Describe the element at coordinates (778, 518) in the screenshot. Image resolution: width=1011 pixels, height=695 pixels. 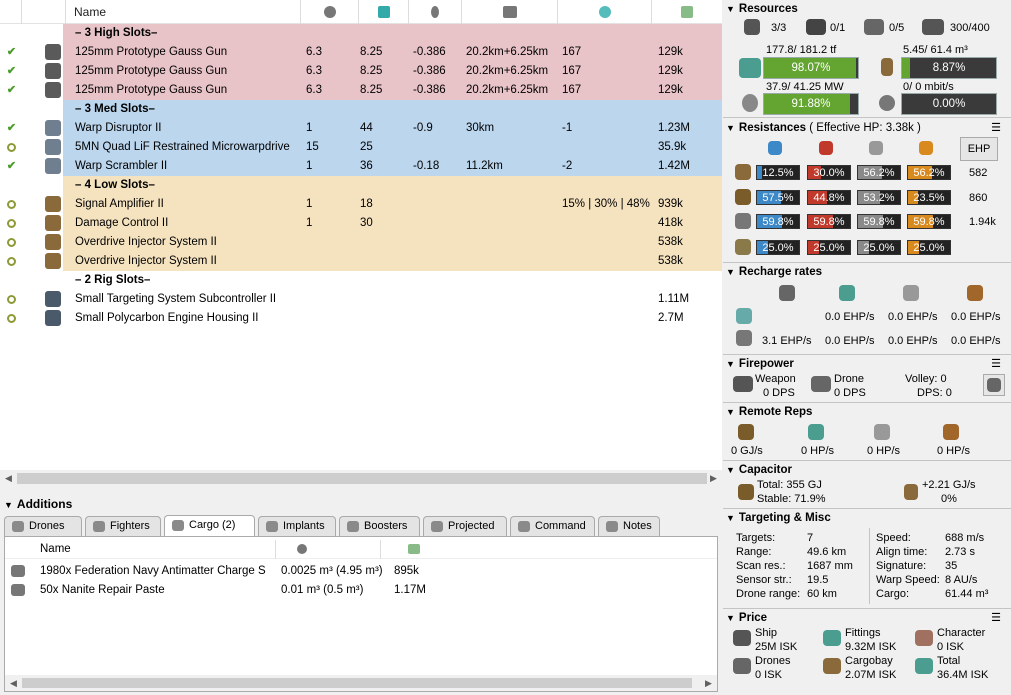
I see `targeting-header: ▼ Targeting & Misc` at that location.